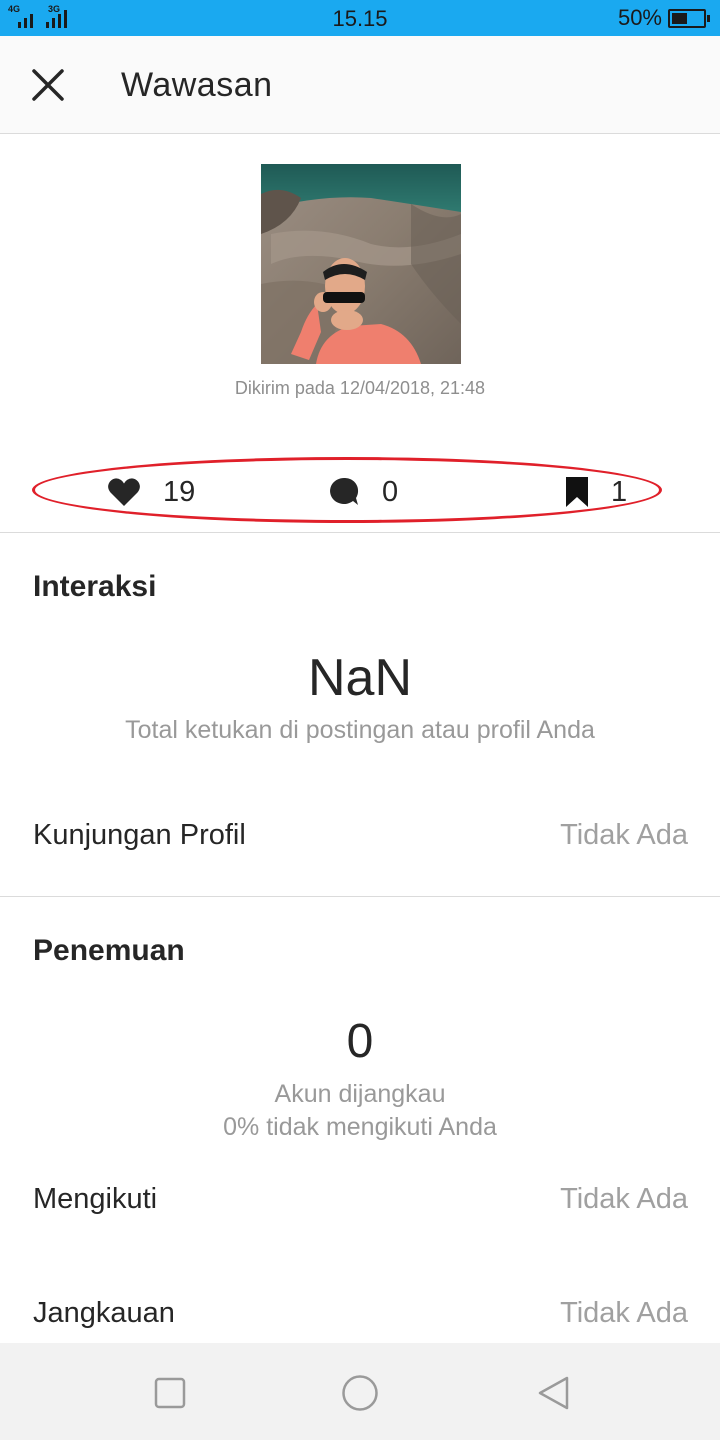 The image size is (720, 1440). Describe the element at coordinates (360, 678) in the screenshot. I see `interactions-value: NaN` at that location.